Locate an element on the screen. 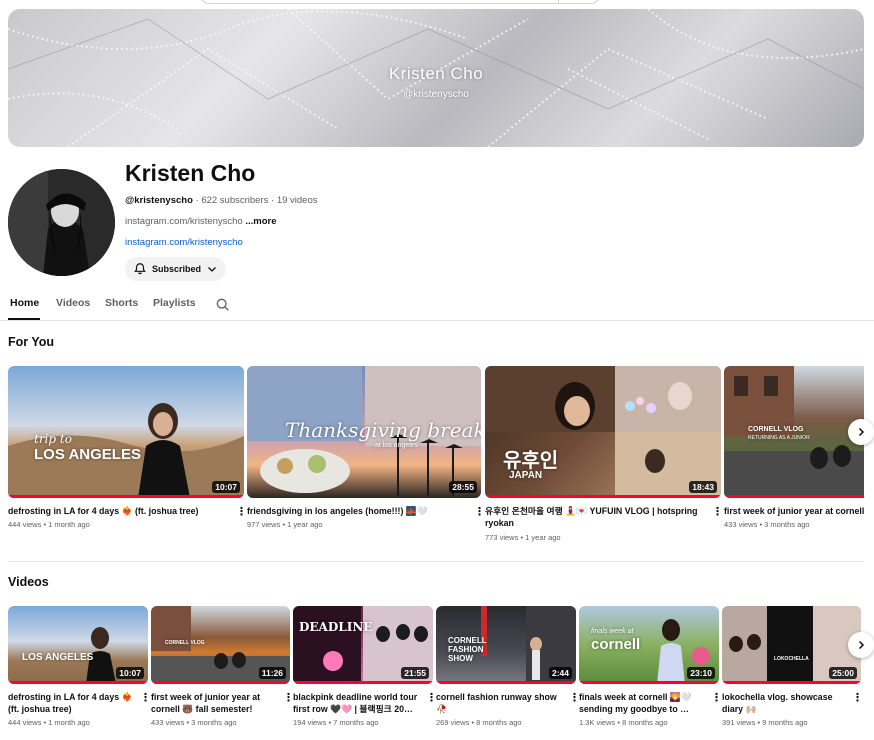  section-divider is located at coordinates (436, 561).